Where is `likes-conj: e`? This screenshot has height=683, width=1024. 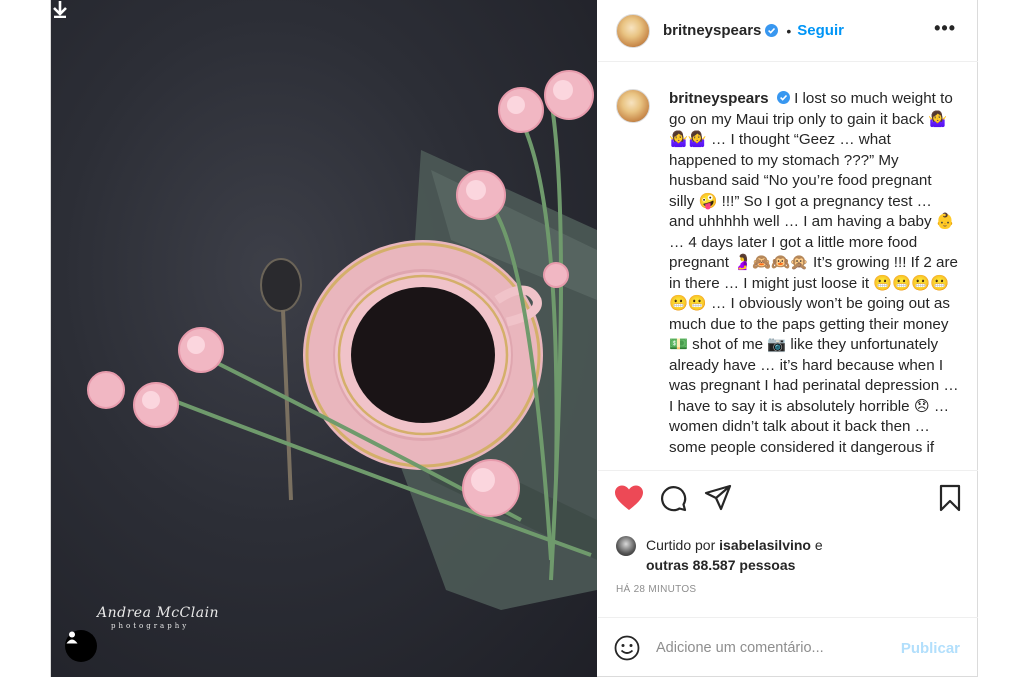
likes-conj: e is located at coordinates (816, 545).